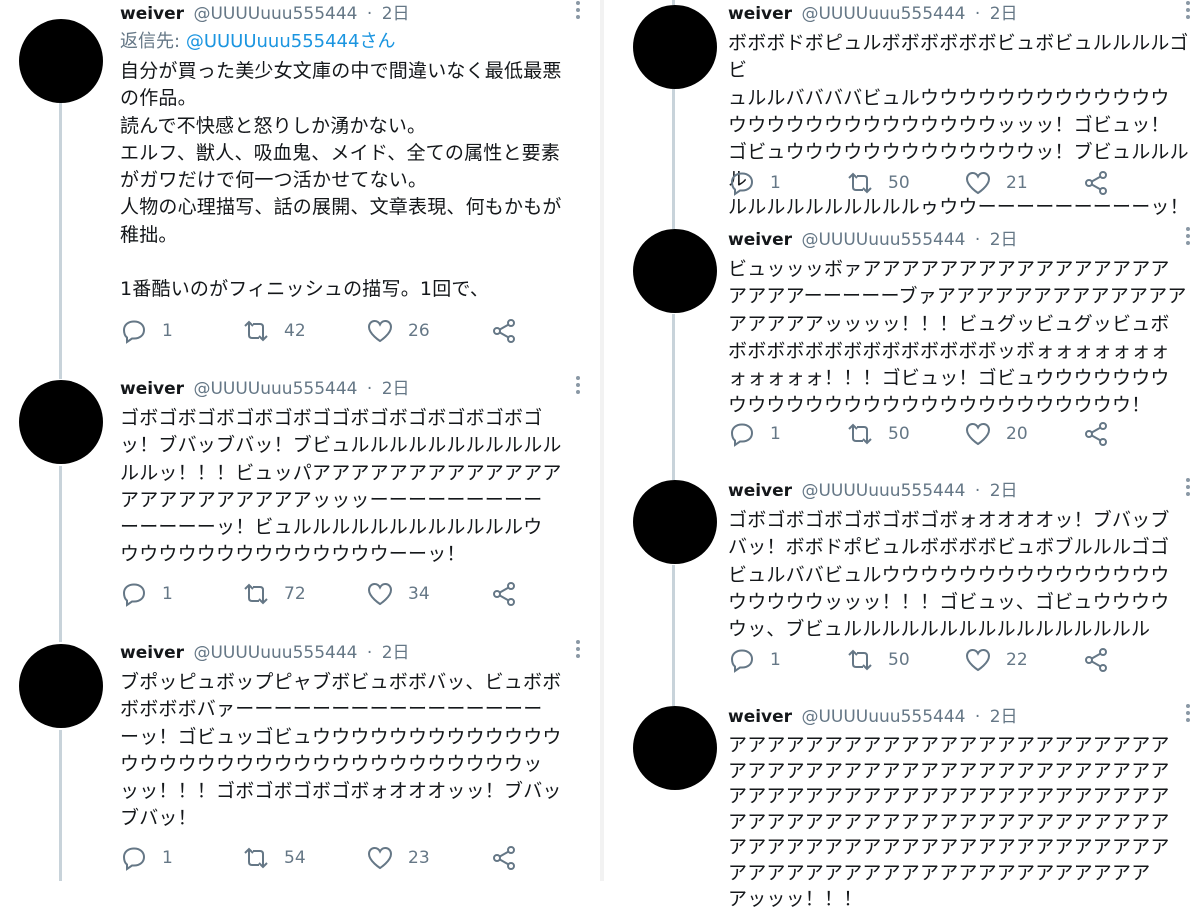 Image resolution: width=1200 pixels, height=912 pixels. Describe the element at coordinates (291, 41) in the screenshot. I see `reply-to-mention: @UUUUuuu555444さん` at that location.